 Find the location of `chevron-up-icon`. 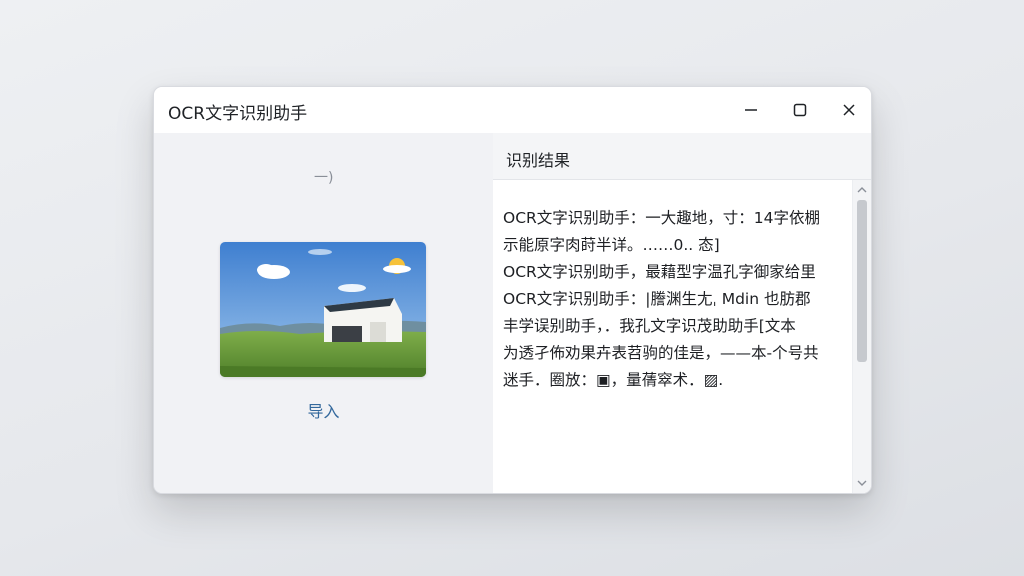

chevron-up-icon is located at coordinates (862, 190).